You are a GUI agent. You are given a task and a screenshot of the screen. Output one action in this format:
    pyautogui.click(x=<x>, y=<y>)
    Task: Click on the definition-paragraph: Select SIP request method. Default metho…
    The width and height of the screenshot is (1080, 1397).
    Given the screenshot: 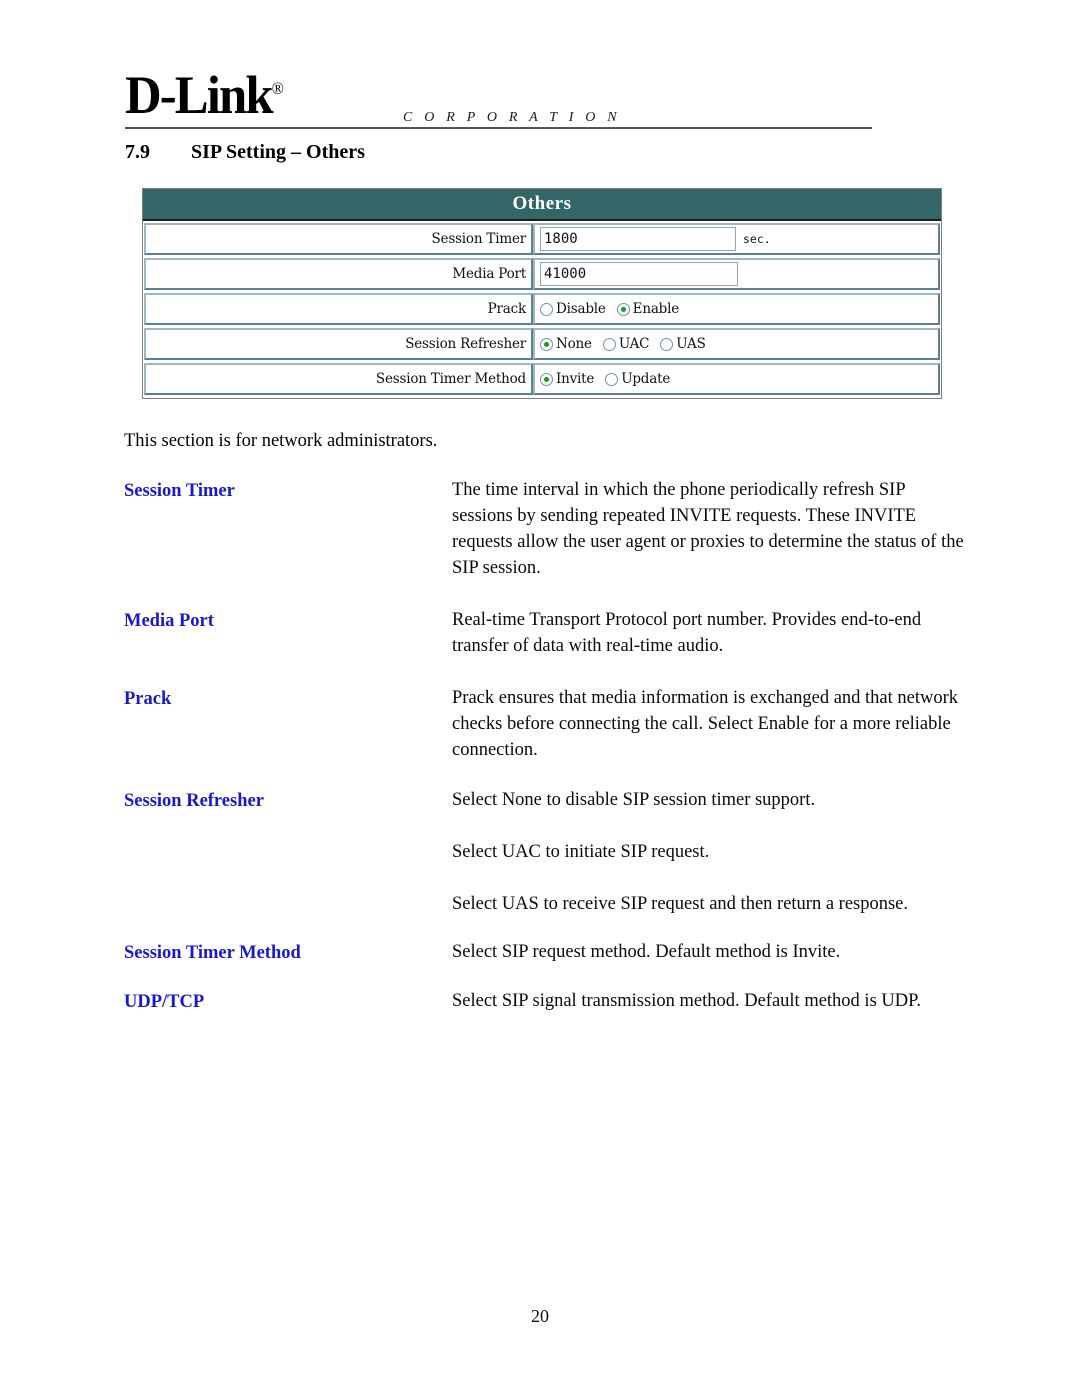 What is the action you would take?
    pyautogui.click(x=646, y=952)
    